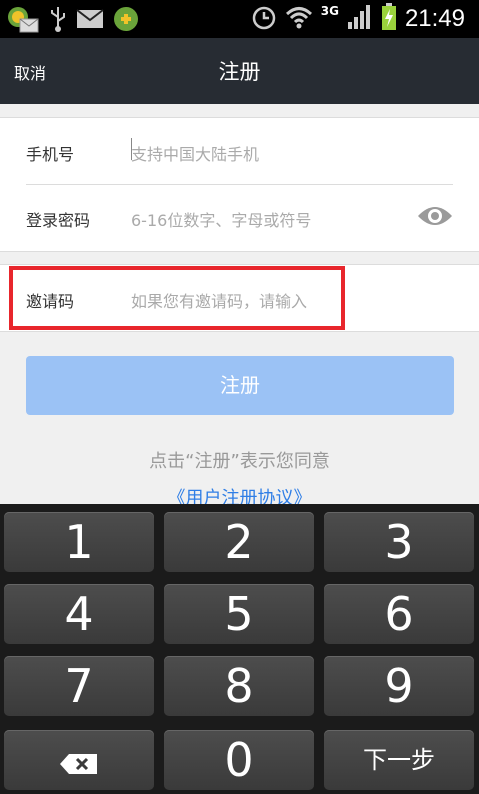 This screenshot has width=479, height=794. Describe the element at coordinates (239, 760) in the screenshot. I see `key-0: 0` at that location.